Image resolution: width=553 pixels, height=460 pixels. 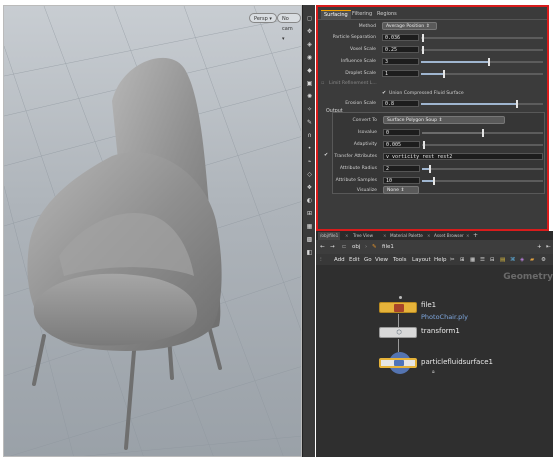 What do you see at coordinates (309, 161) in the screenshot?
I see `edges-icon: ⌁` at bounding box center [309, 161].